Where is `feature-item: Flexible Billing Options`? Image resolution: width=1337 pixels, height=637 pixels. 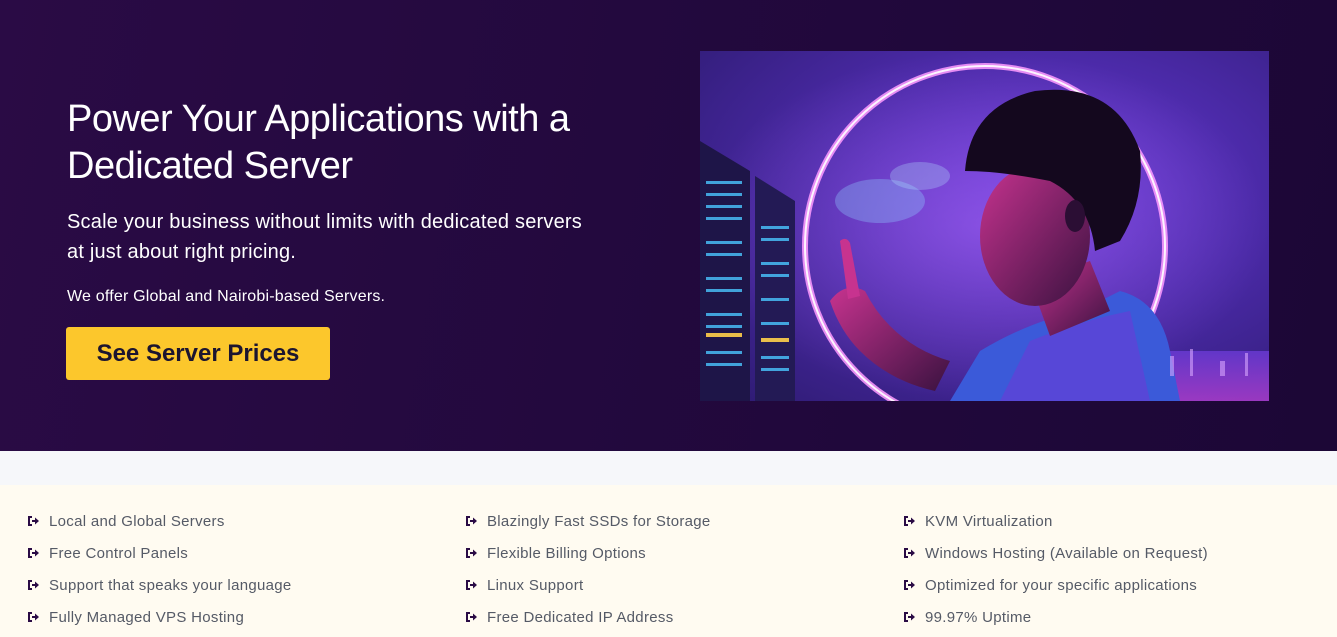 feature-item: Flexible Billing Options is located at coordinates (587, 553).